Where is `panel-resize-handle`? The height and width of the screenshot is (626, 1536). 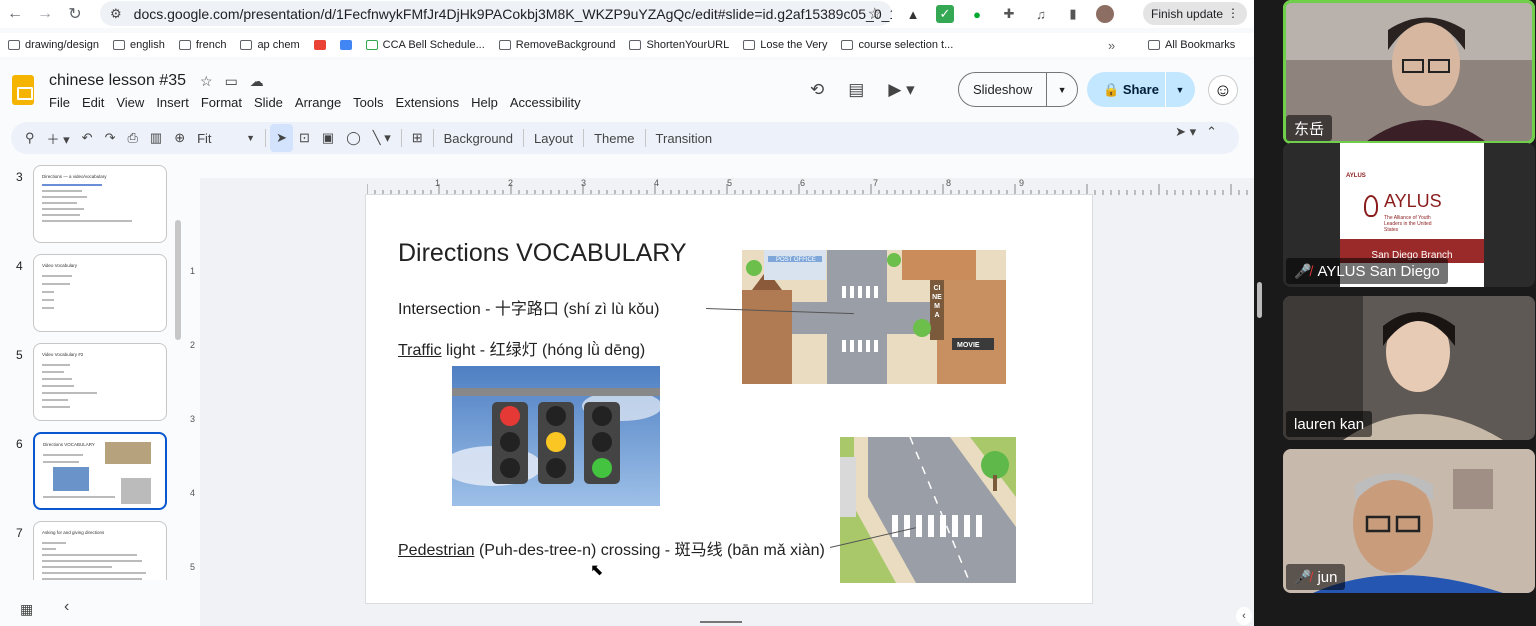
panel-resize-handle is located at coordinates (1259, 300).